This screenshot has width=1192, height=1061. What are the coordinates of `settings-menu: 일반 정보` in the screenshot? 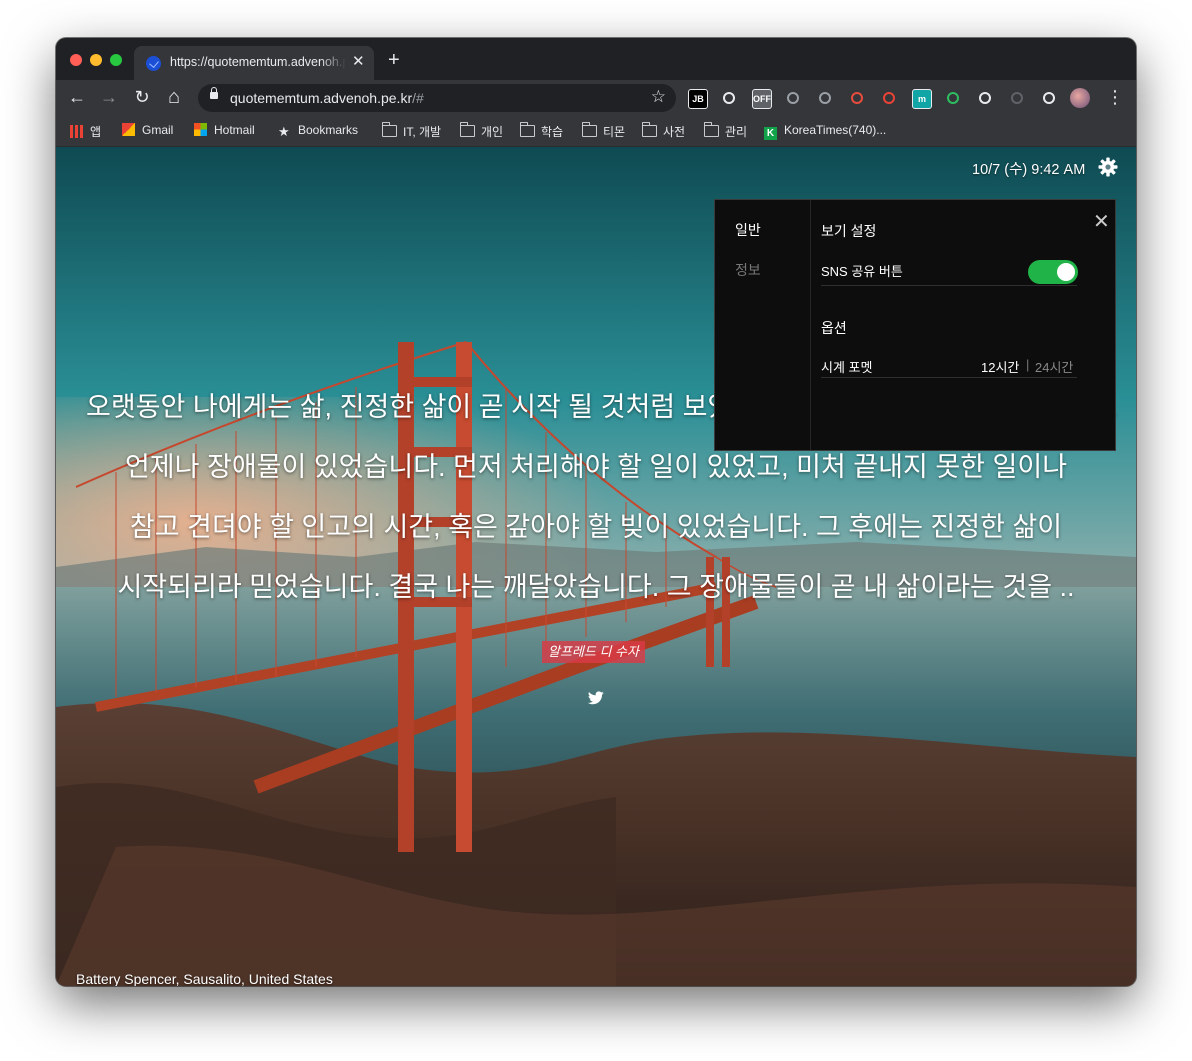 It's located at (763, 325).